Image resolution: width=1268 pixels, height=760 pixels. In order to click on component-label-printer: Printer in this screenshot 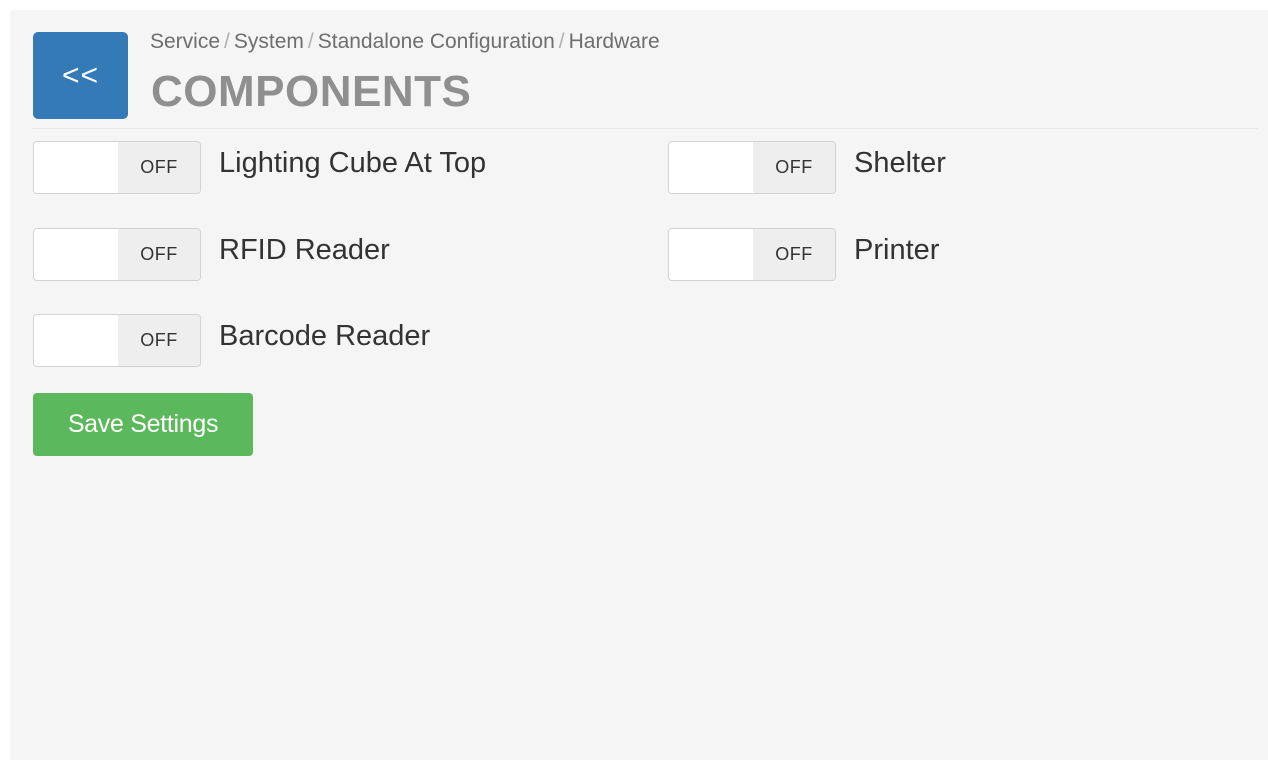, I will do `click(897, 250)`.